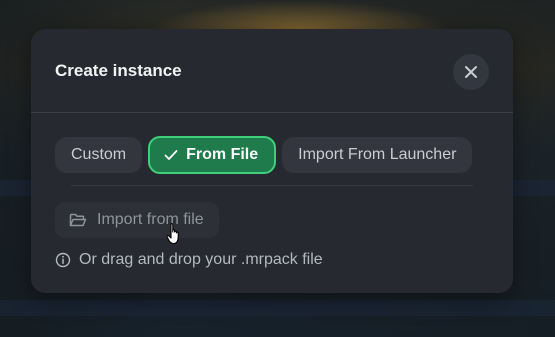  I want to click on import-button-label: Import from file, so click(150, 219).